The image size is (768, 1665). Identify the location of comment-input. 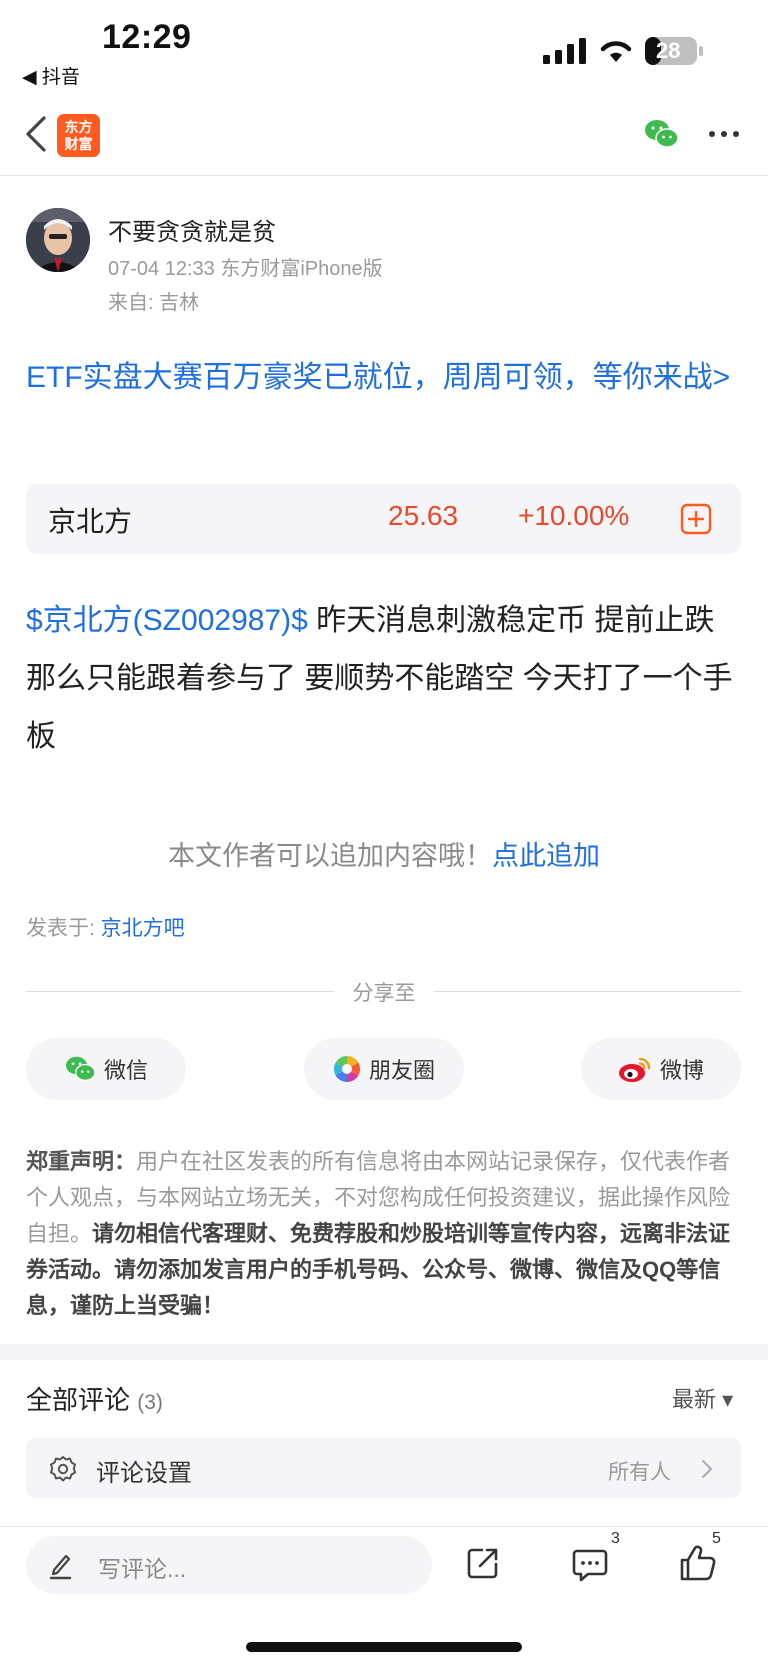
(229, 1565).